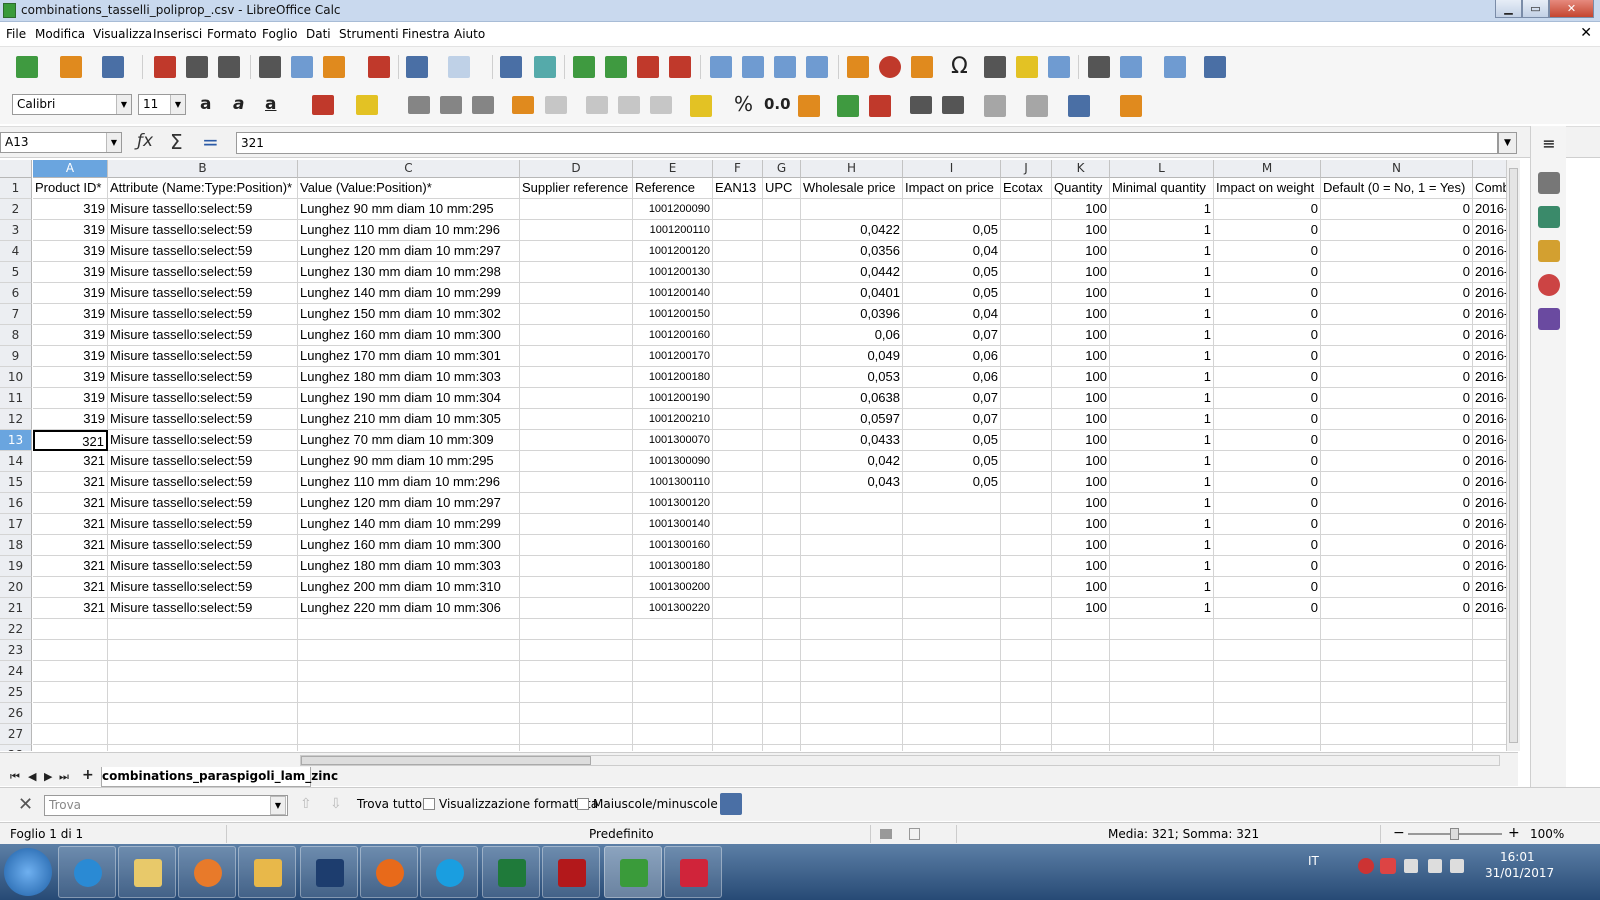  Describe the element at coordinates (1215, 67) in the screenshot. I see `show-draw-functions-icon` at that location.